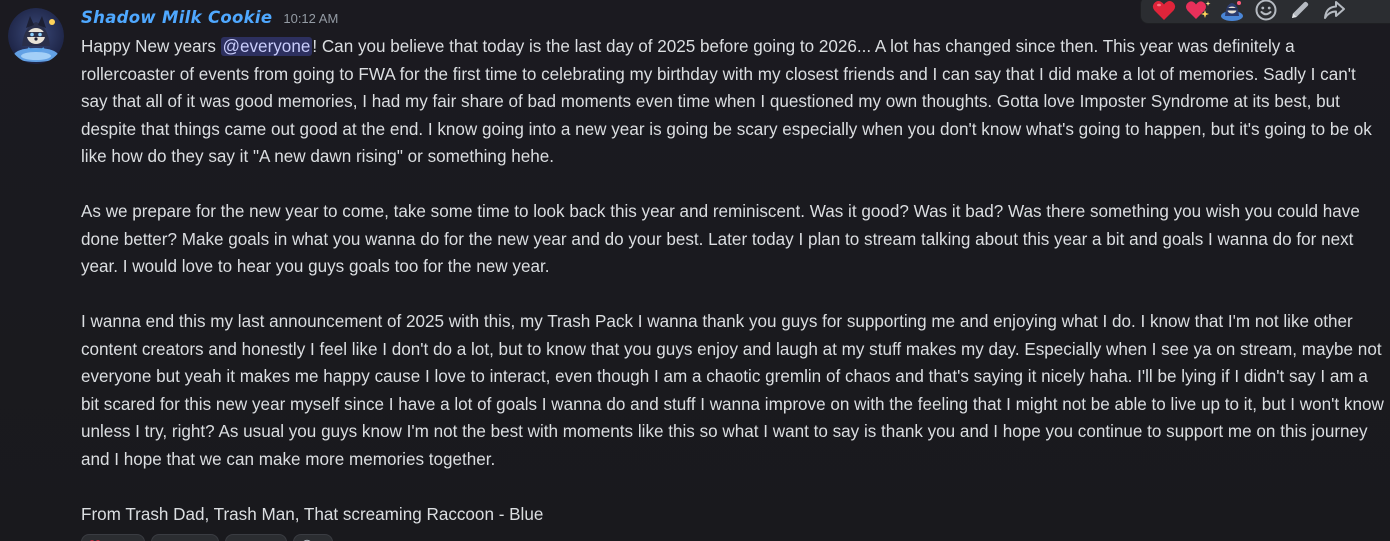 This screenshot has height=541, width=1390. I want to click on author-username: Shadow Milk Cookie, so click(176, 17).